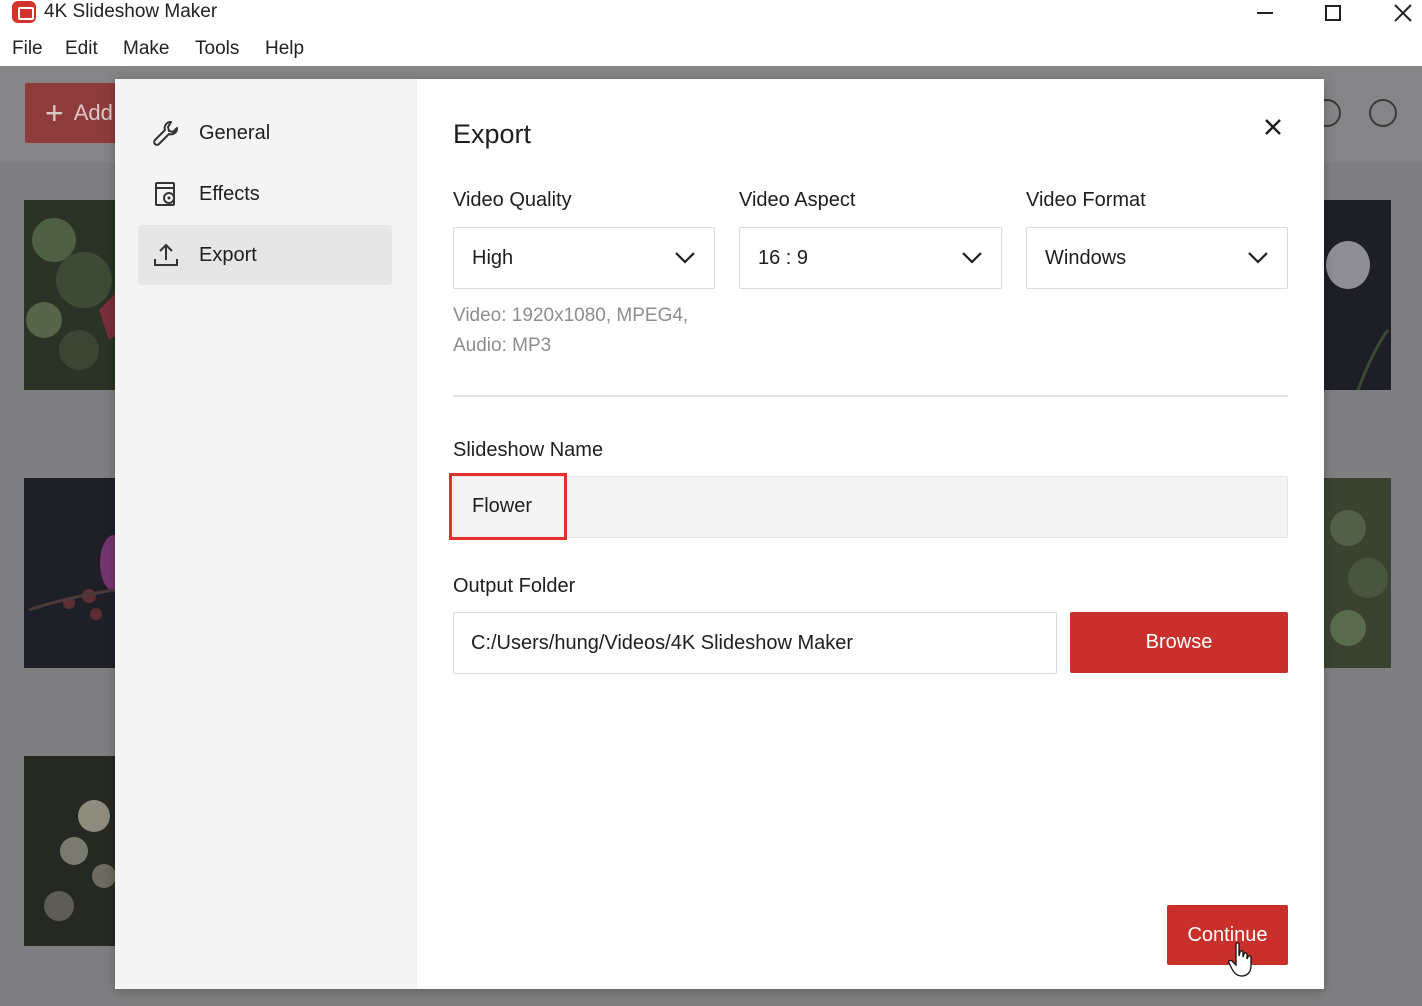 The height and width of the screenshot is (1006, 1422). I want to click on divider, so click(870, 396).